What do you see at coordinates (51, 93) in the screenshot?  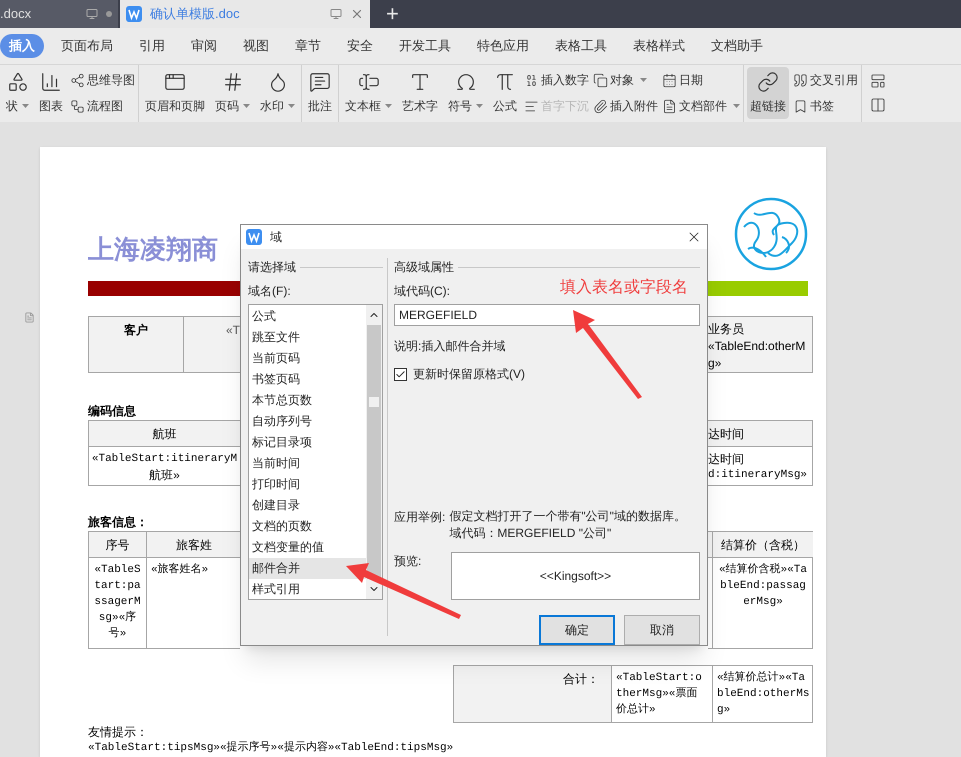 I see `ribbon-button: 图表` at bounding box center [51, 93].